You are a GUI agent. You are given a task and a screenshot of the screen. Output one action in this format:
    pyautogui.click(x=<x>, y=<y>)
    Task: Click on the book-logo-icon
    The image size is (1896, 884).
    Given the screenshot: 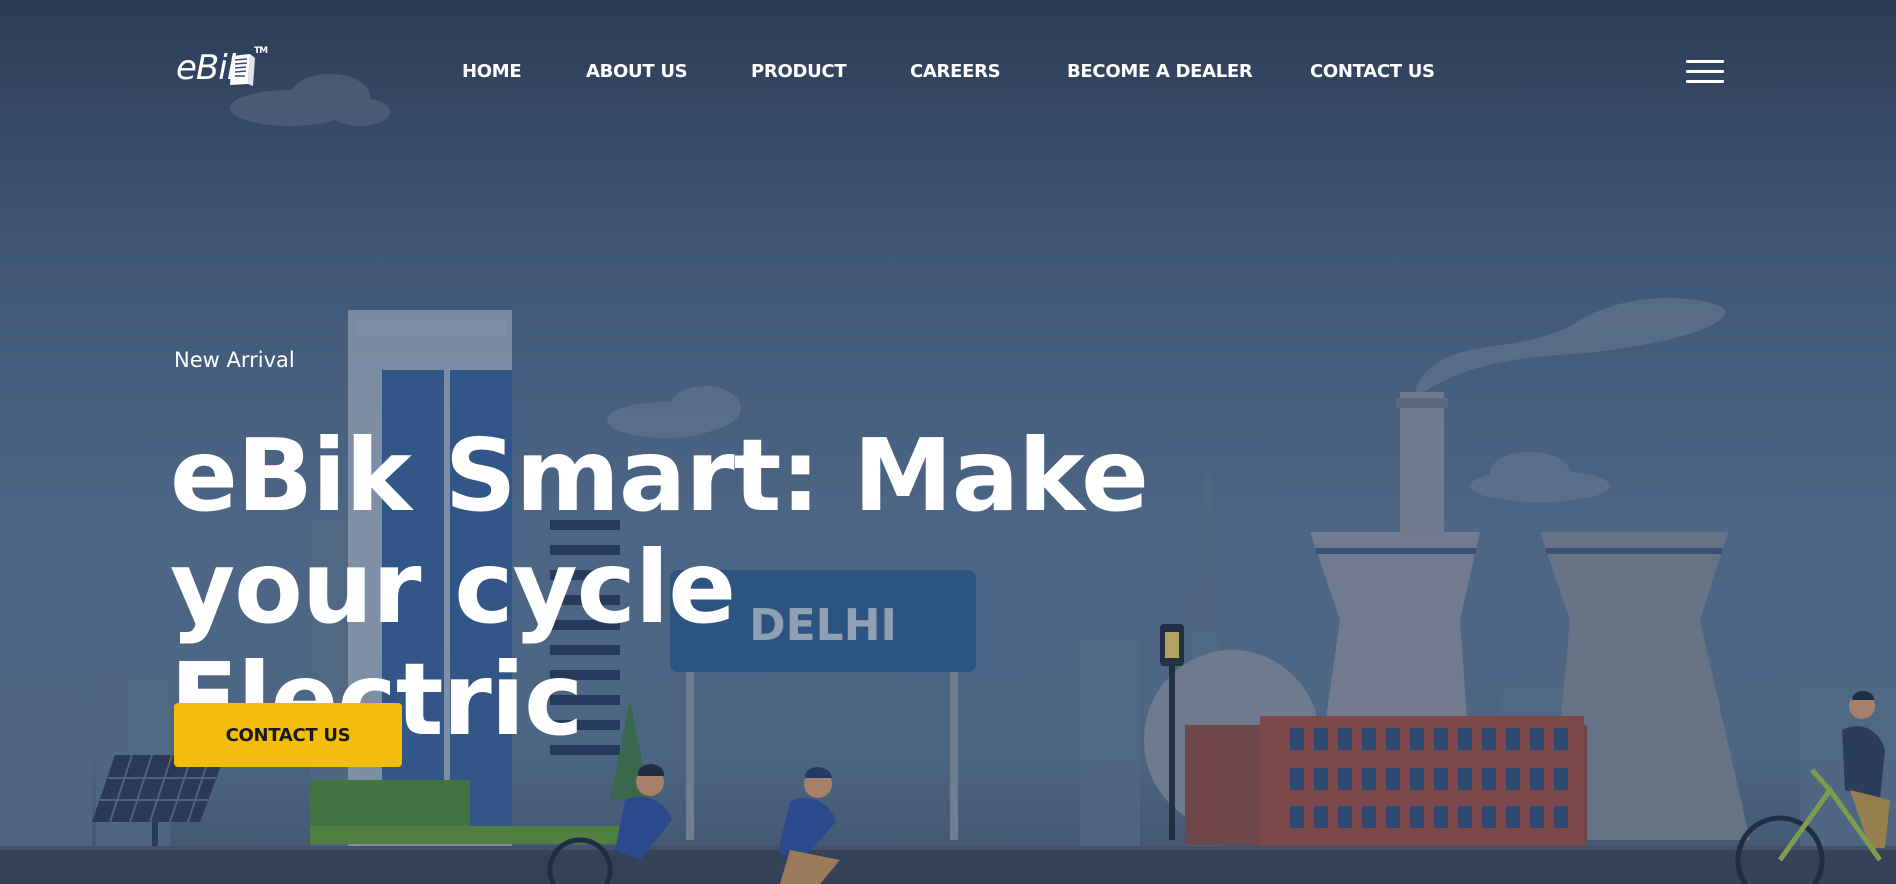 What is the action you would take?
    pyautogui.click(x=242, y=70)
    